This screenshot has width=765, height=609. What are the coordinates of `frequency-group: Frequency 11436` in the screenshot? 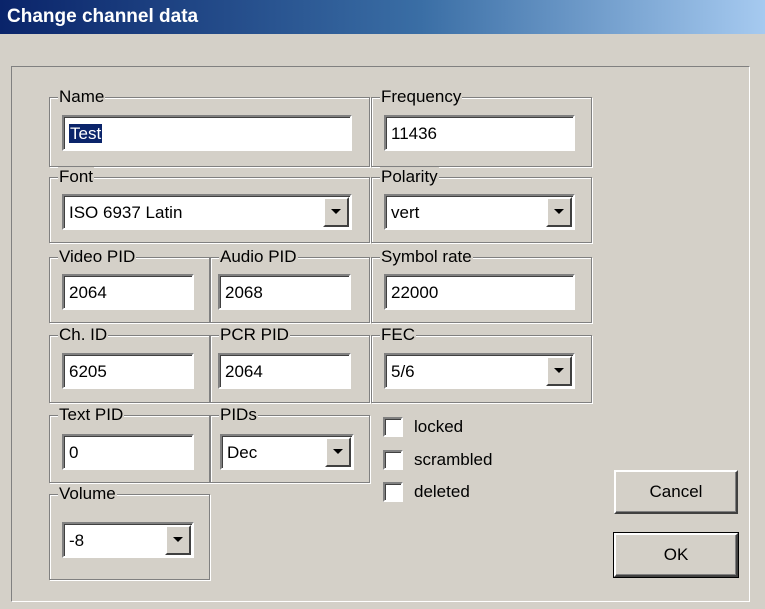 It's located at (481, 127).